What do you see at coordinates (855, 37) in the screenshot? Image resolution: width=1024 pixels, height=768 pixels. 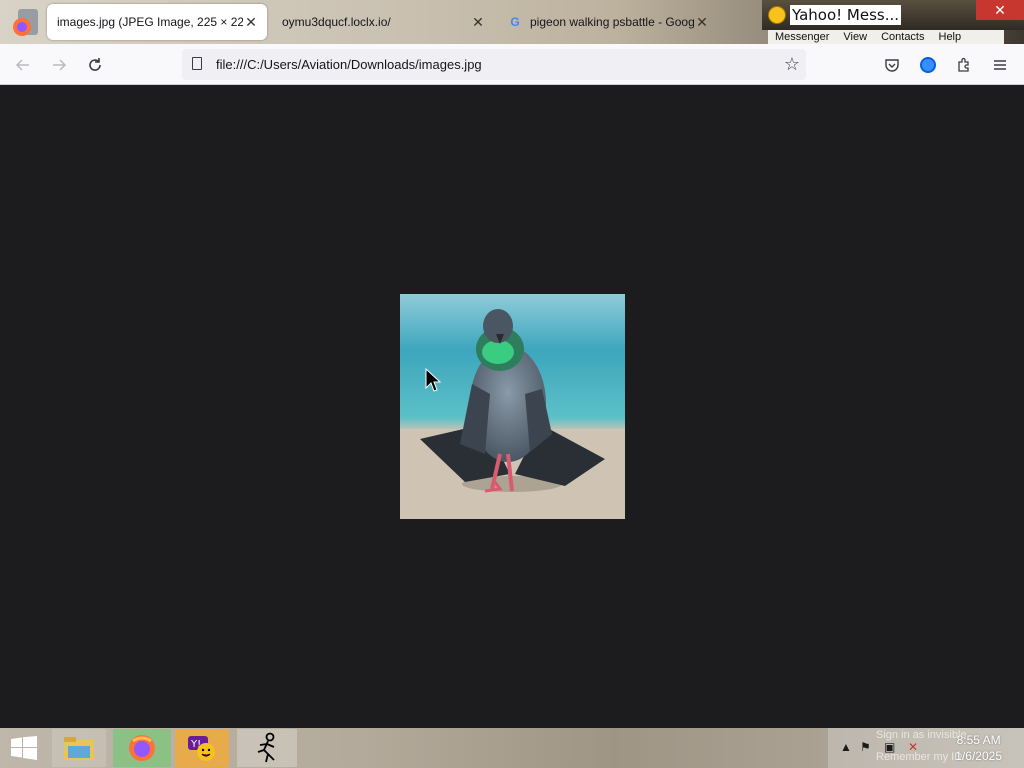 I see `ym-menu-view: View` at bounding box center [855, 37].